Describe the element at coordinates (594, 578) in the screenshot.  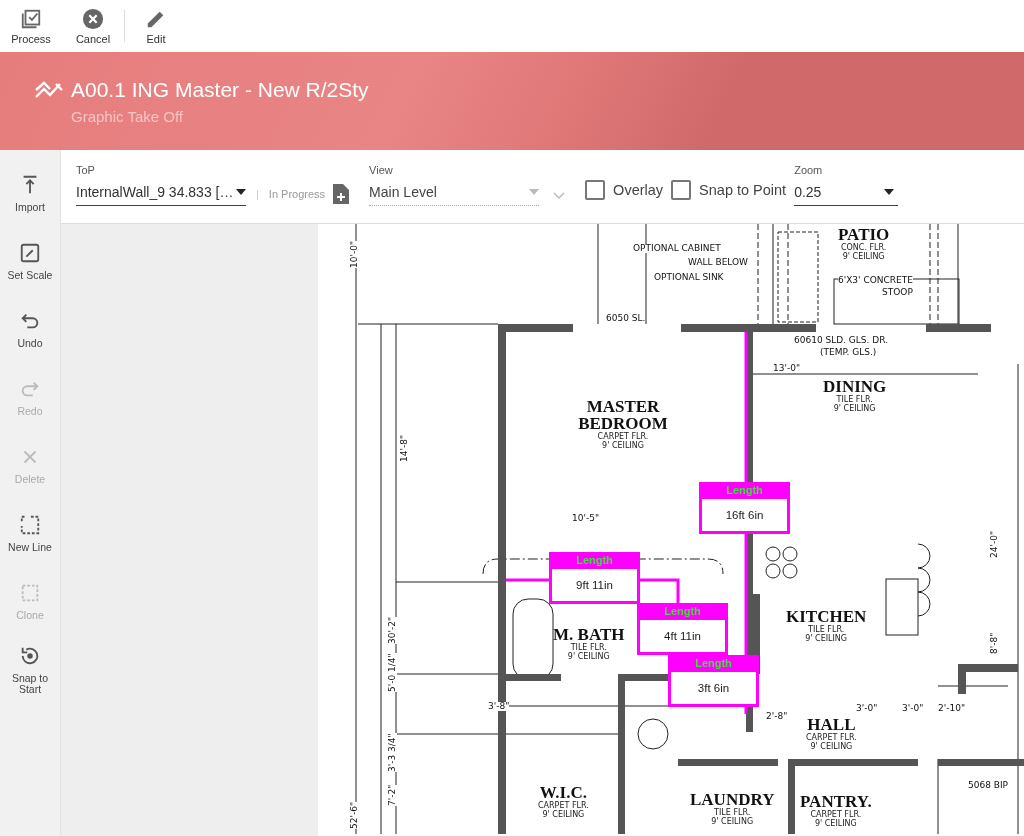
I see `length-callout: Length 9ft 11in` at that location.